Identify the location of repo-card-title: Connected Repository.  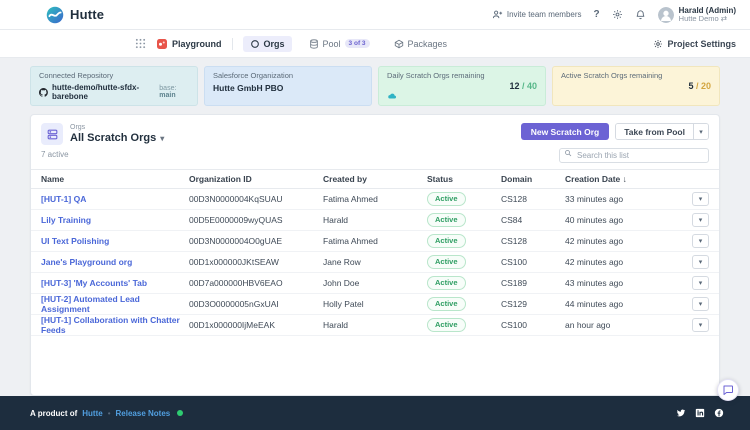
(76, 75).